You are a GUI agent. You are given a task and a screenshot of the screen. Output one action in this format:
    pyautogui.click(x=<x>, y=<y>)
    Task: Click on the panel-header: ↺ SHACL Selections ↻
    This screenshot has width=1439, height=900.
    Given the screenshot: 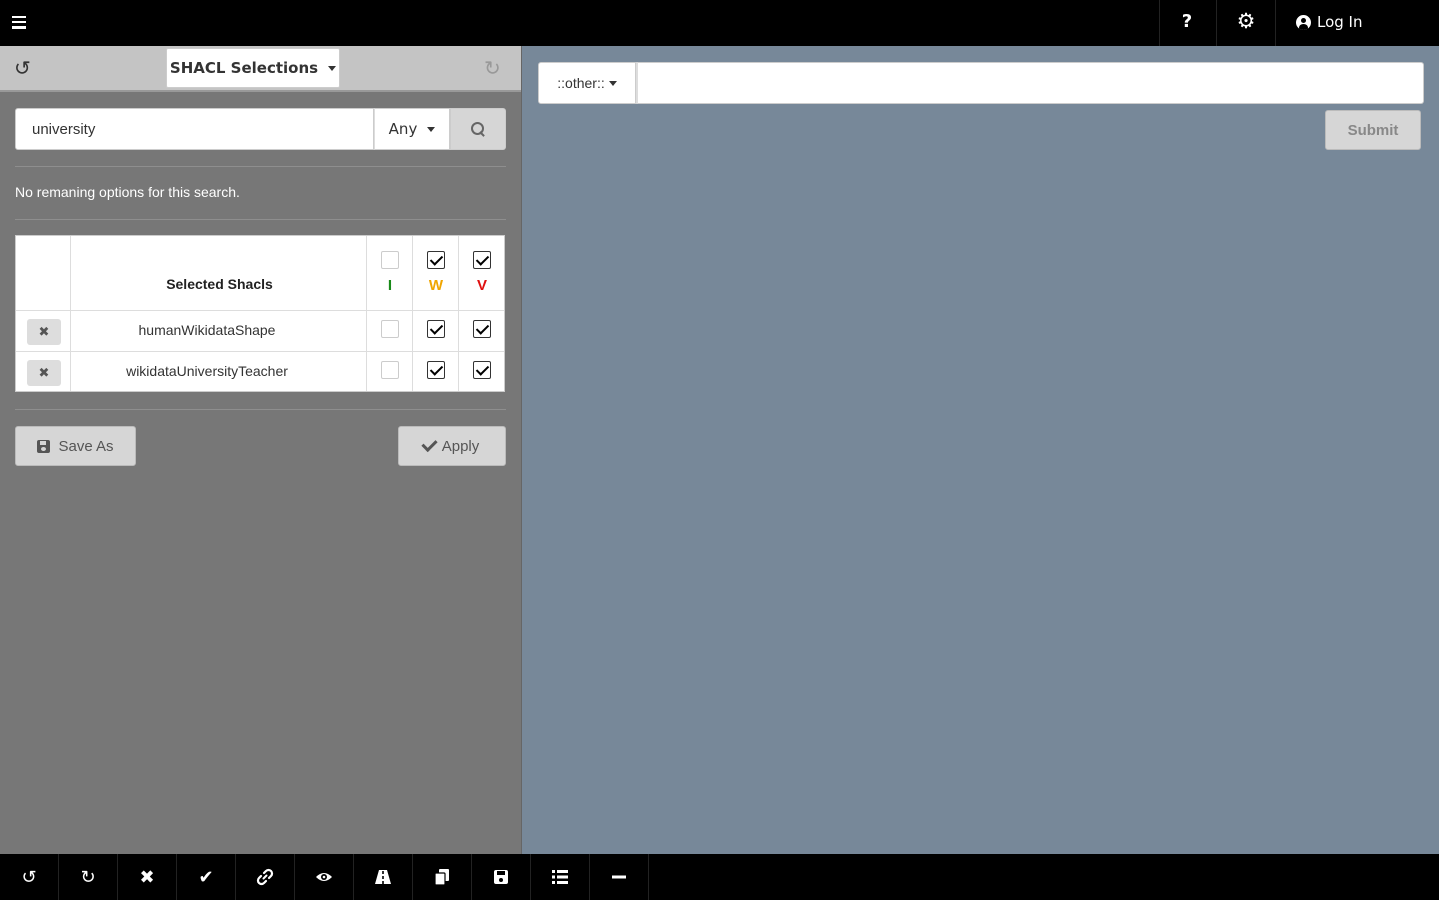 What is the action you would take?
    pyautogui.click(x=260, y=69)
    